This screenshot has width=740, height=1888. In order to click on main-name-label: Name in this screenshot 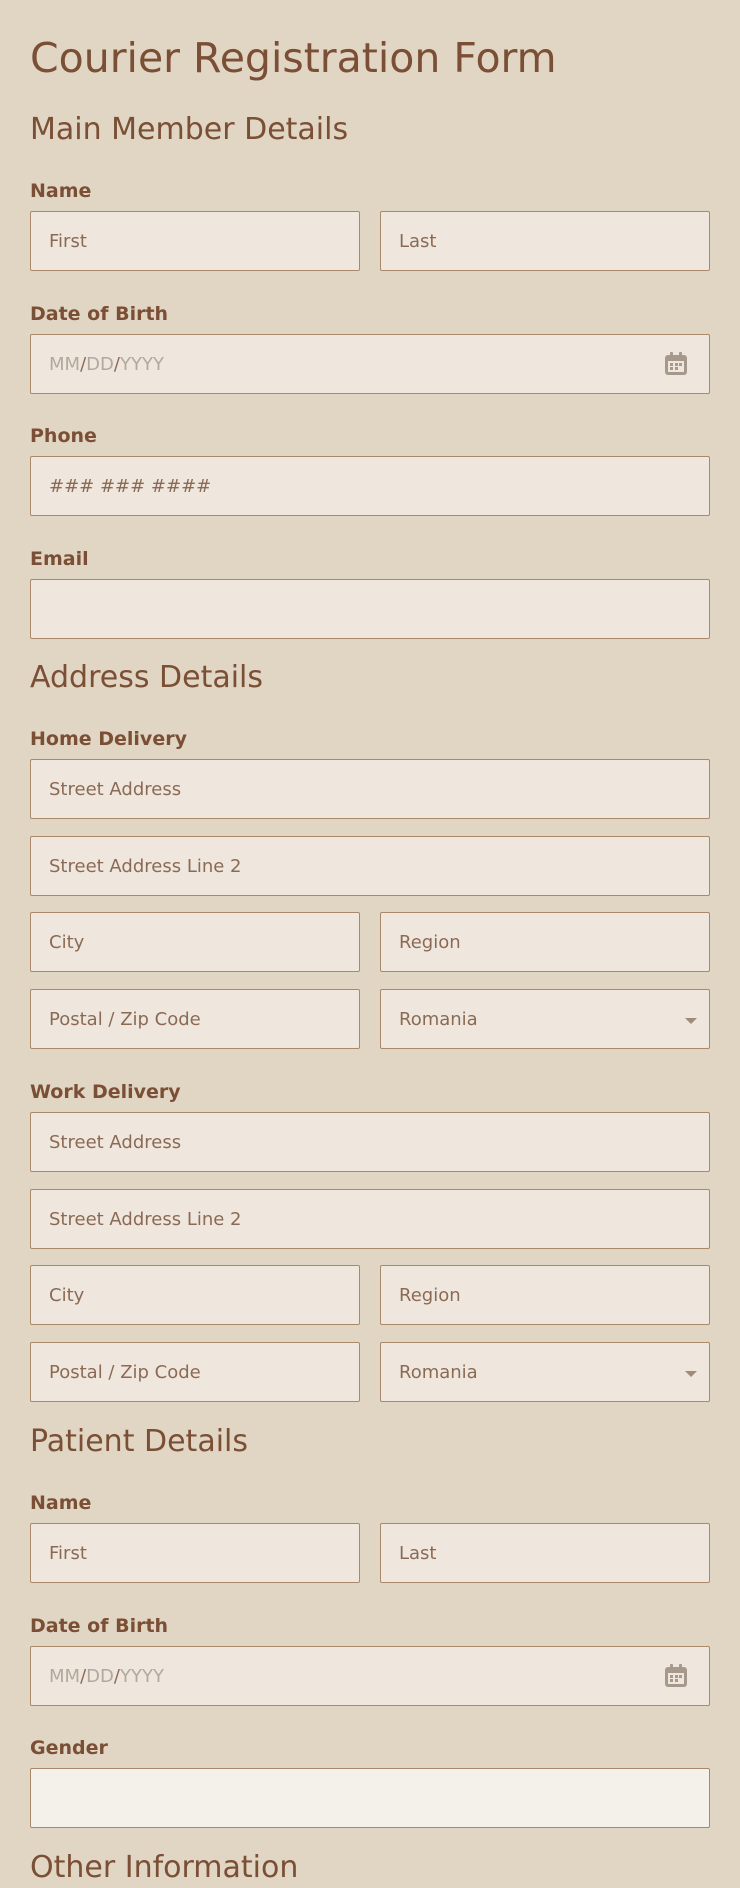, I will do `click(61, 191)`.